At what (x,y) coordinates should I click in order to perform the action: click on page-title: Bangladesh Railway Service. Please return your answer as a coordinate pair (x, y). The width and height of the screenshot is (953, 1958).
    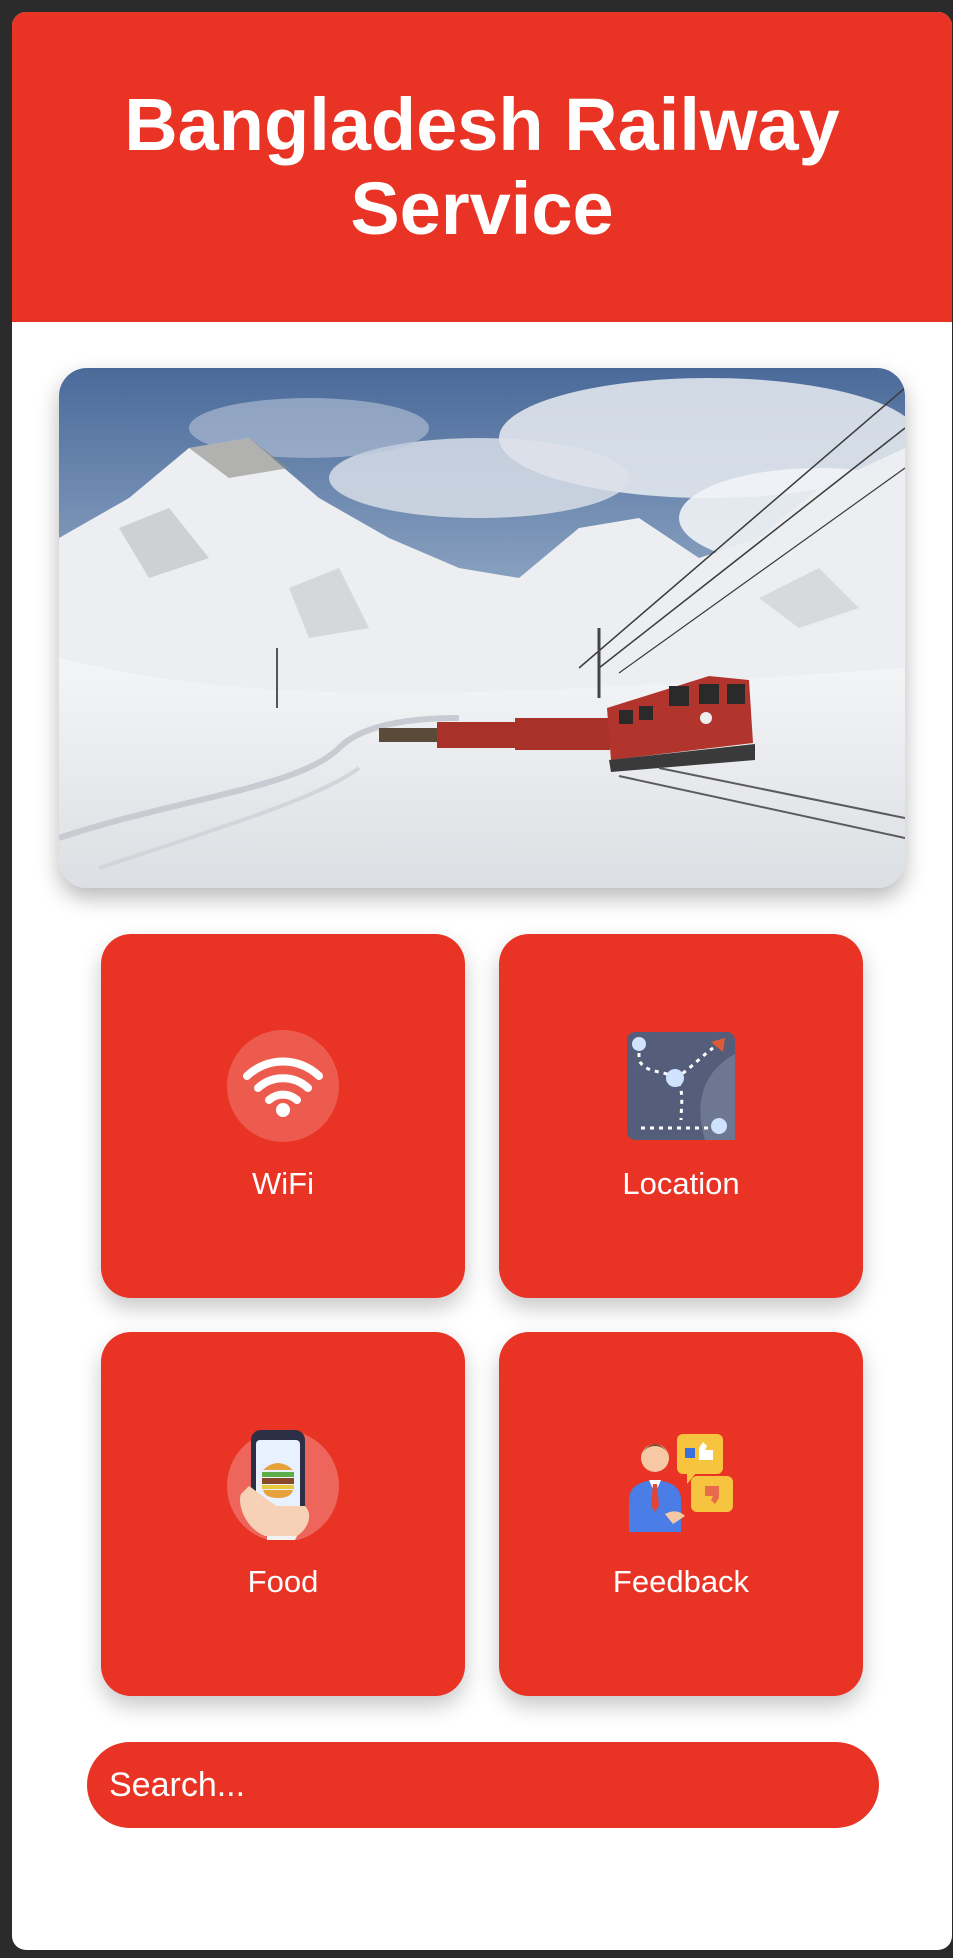
    Looking at the image, I should click on (482, 166).